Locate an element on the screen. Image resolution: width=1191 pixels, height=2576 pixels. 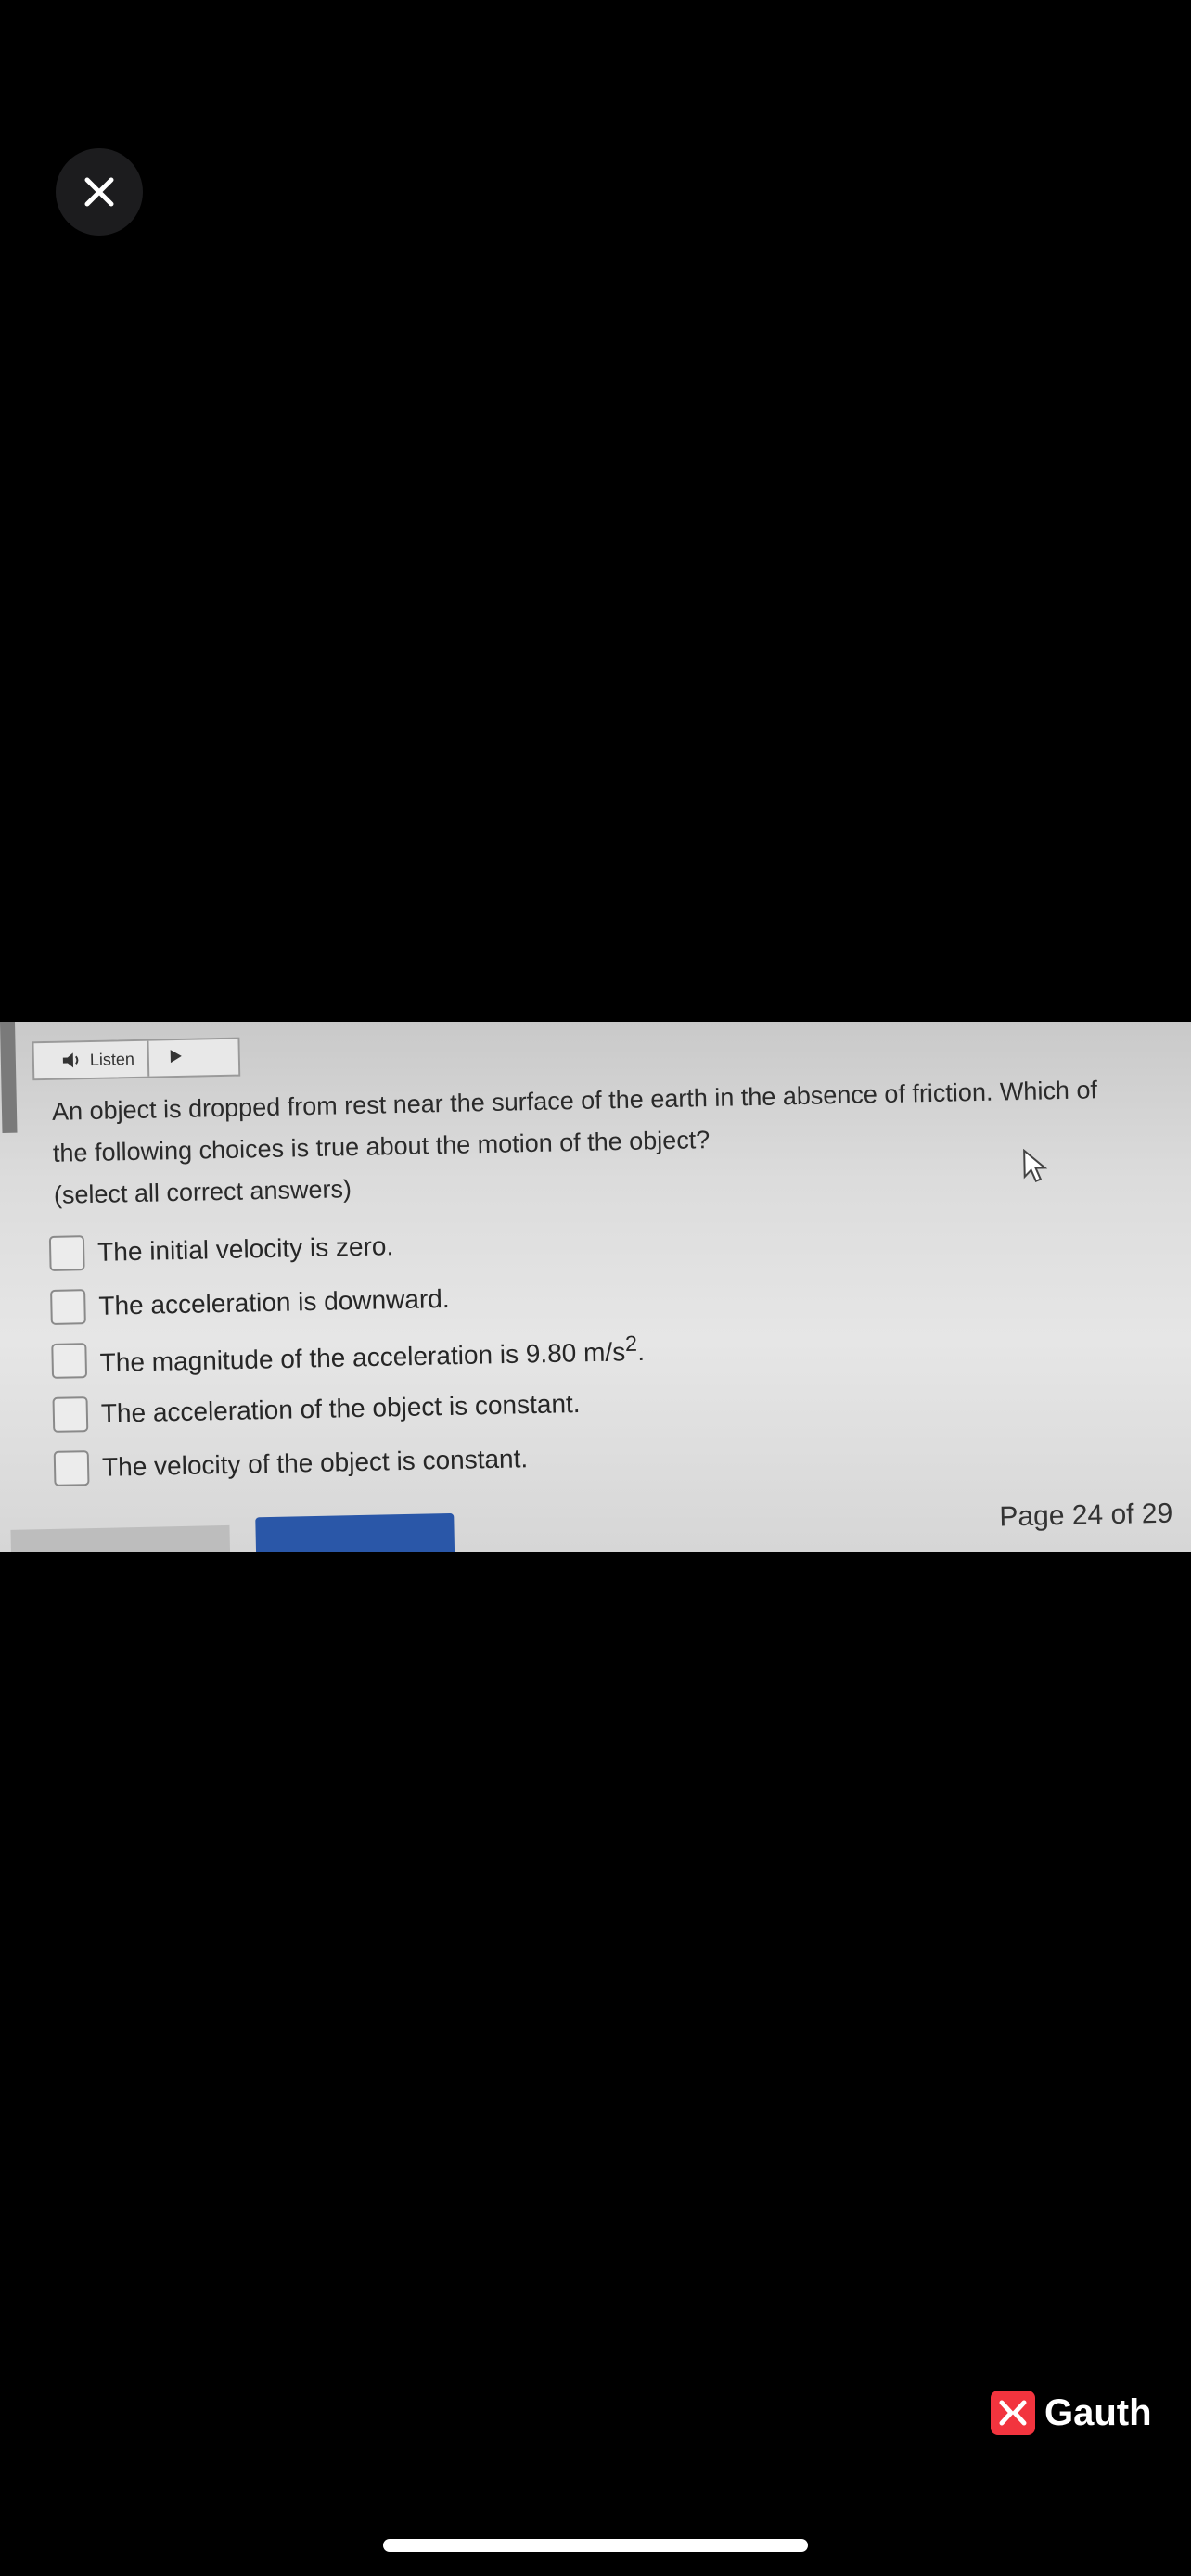
question-instruction: (select all correct answers) is located at coordinates (202, 1192).